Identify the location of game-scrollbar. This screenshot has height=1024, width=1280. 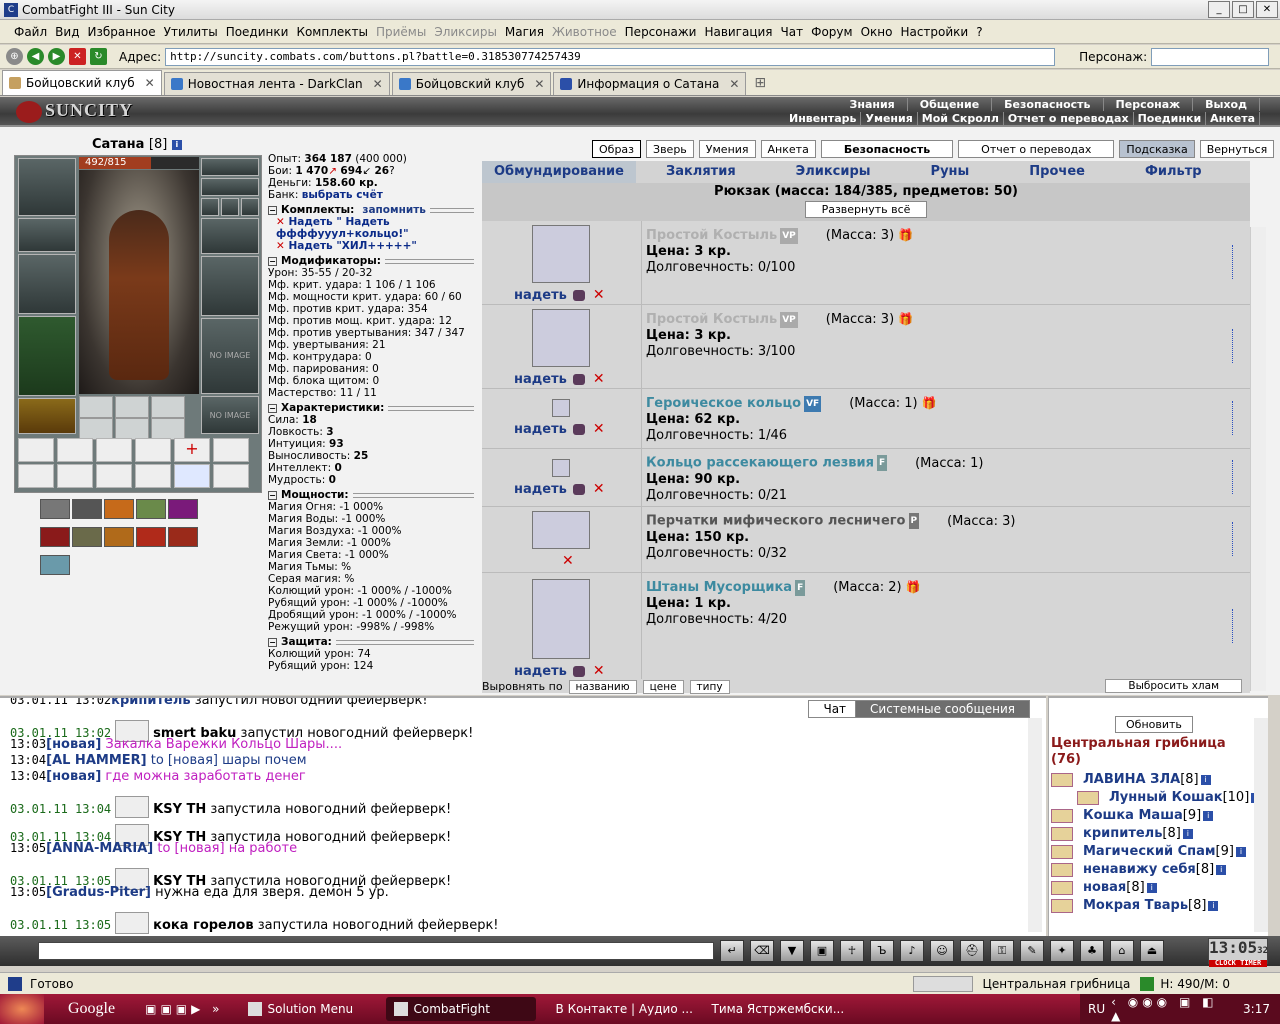
(1258, 459).